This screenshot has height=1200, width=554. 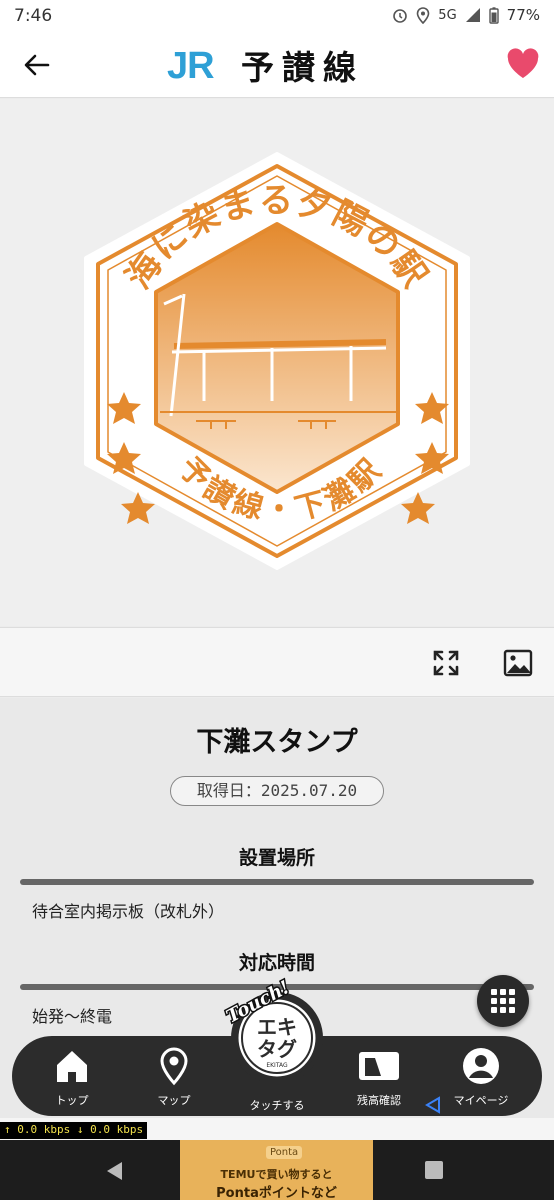 What do you see at coordinates (72, 1066) in the screenshot?
I see `home-icon` at bounding box center [72, 1066].